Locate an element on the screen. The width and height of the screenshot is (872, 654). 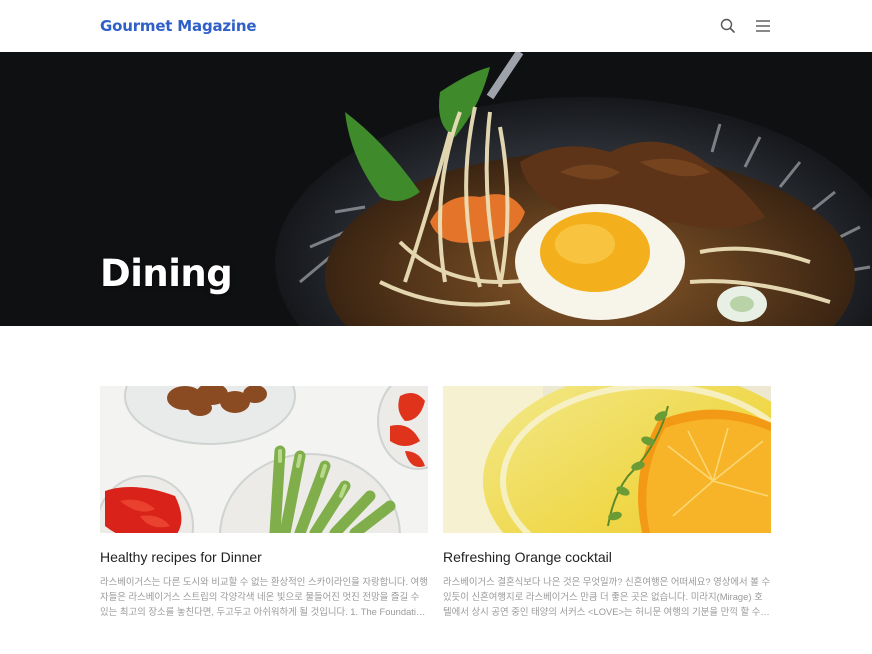
card-title: Refreshing Orange cocktail is located at coordinates (607, 557).